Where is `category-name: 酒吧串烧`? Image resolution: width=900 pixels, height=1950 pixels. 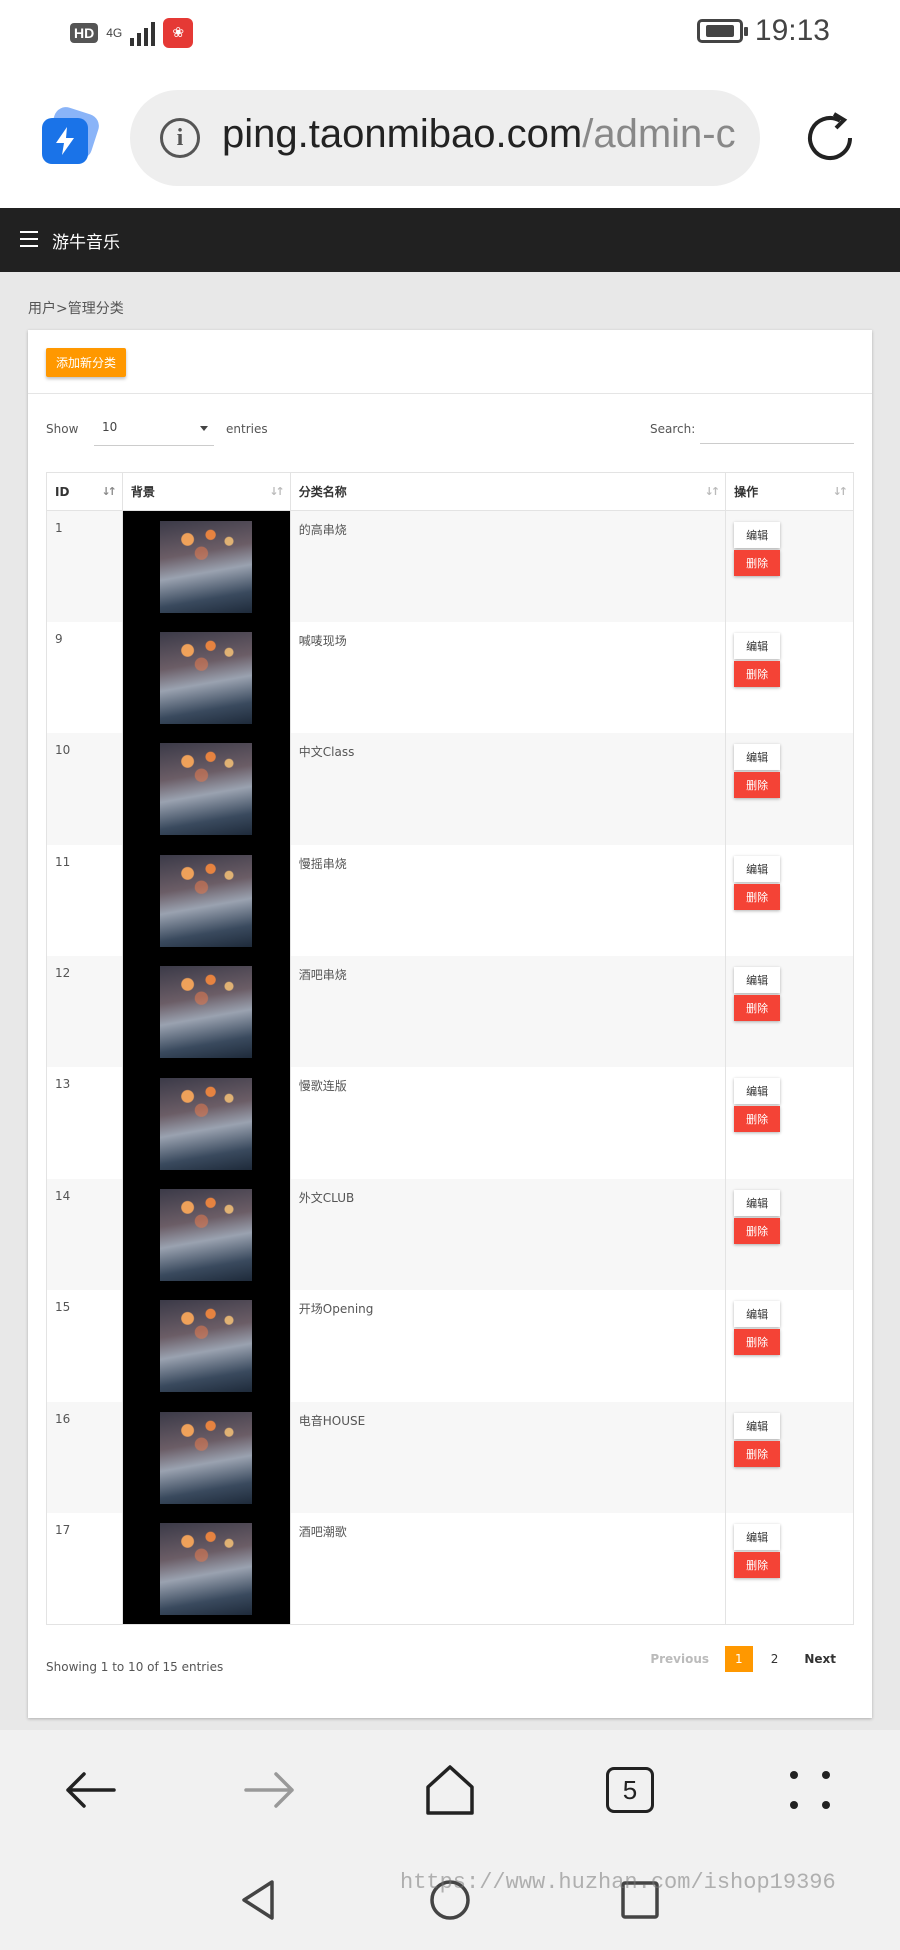 category-name: 酒吧串烧 is located at coordinates (322, 975).